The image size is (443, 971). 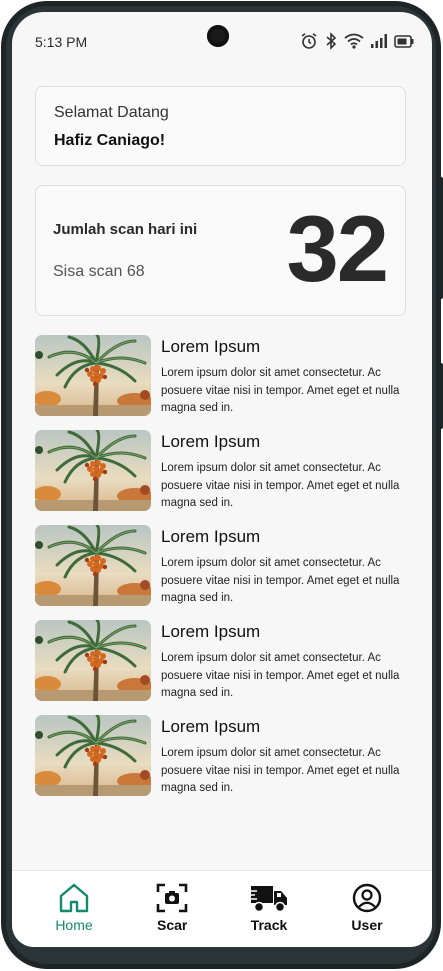 What do you see at coordinates (337, 248) in the screenshot?
I see `scan-count: 32` at bounding box center [337, 248].